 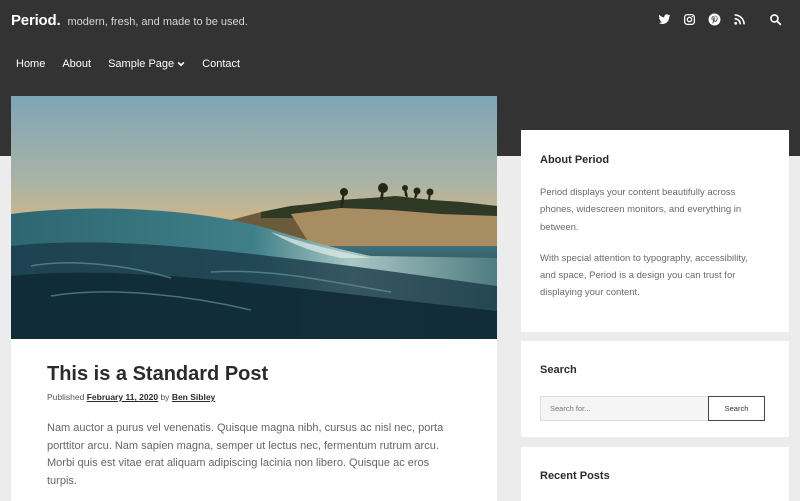 I want to click on chevron-down-icon, so click(x=181, y=64).